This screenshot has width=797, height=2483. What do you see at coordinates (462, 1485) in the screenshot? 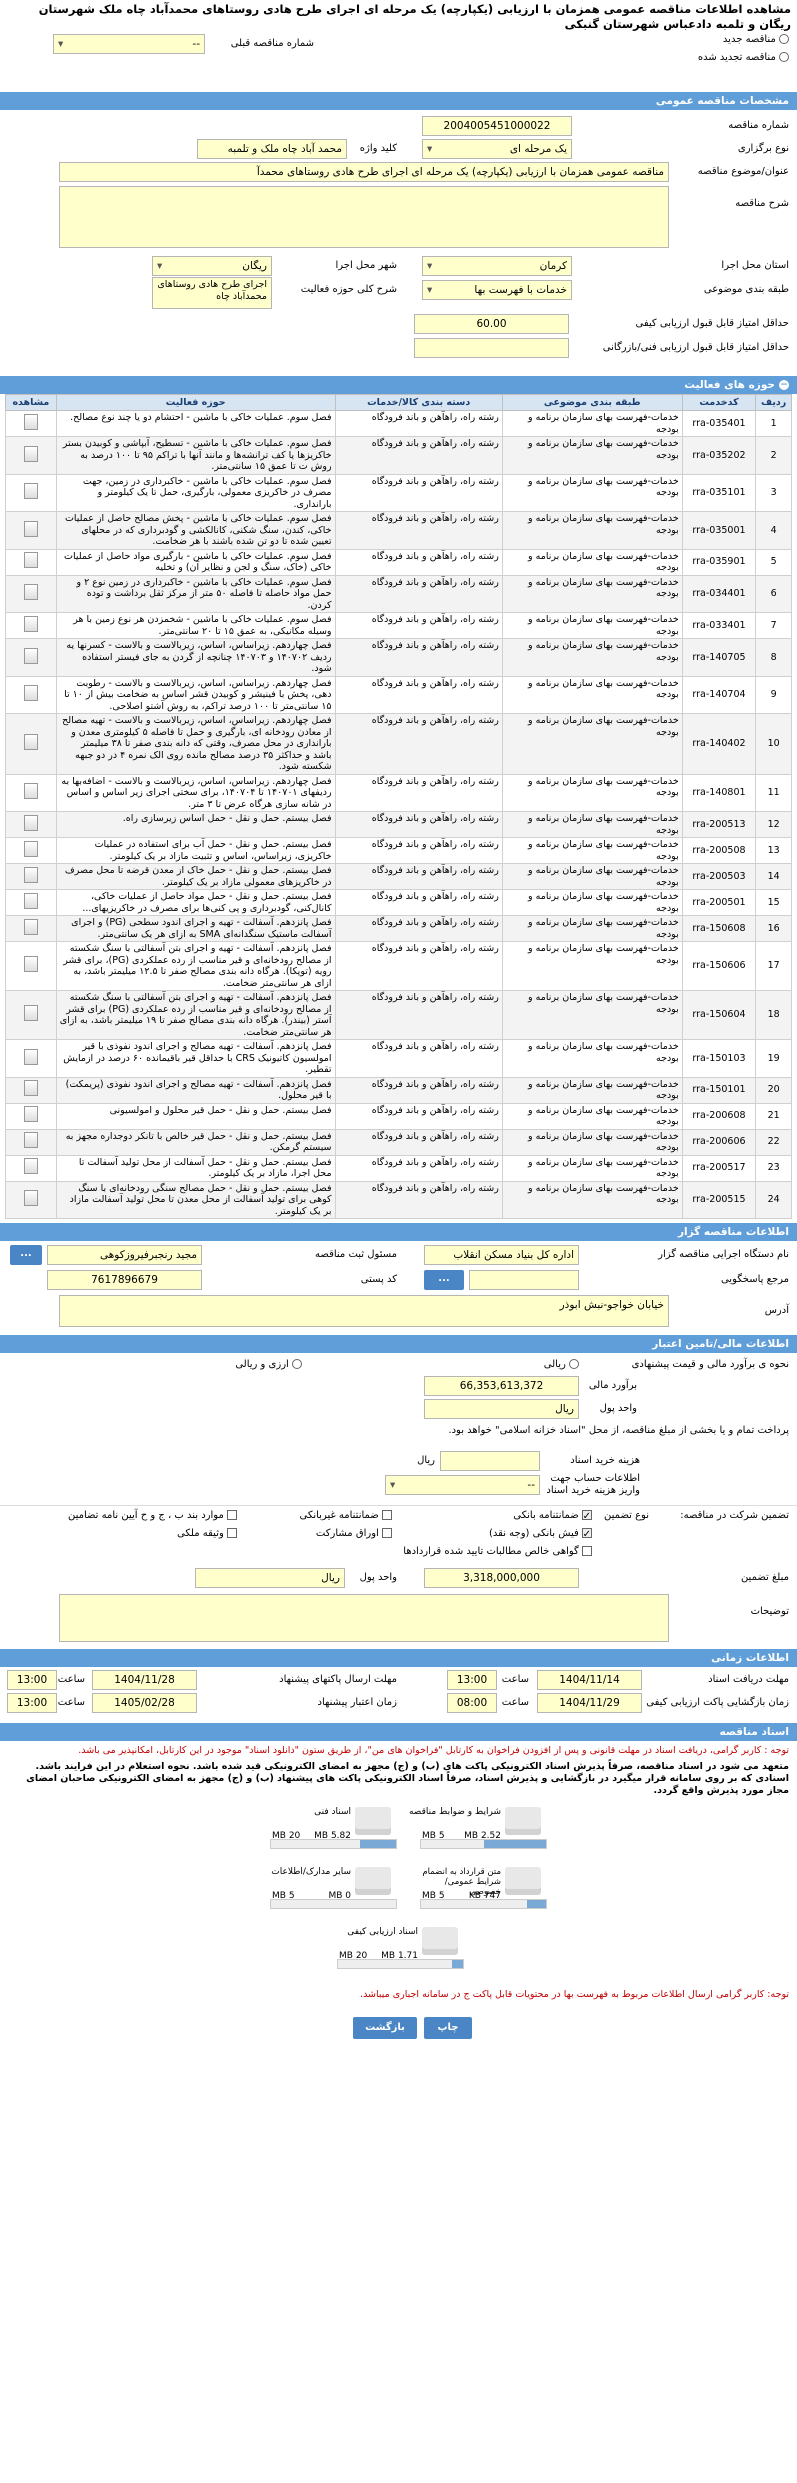
I see `account-select: --` at bounding box center [462, 1485].